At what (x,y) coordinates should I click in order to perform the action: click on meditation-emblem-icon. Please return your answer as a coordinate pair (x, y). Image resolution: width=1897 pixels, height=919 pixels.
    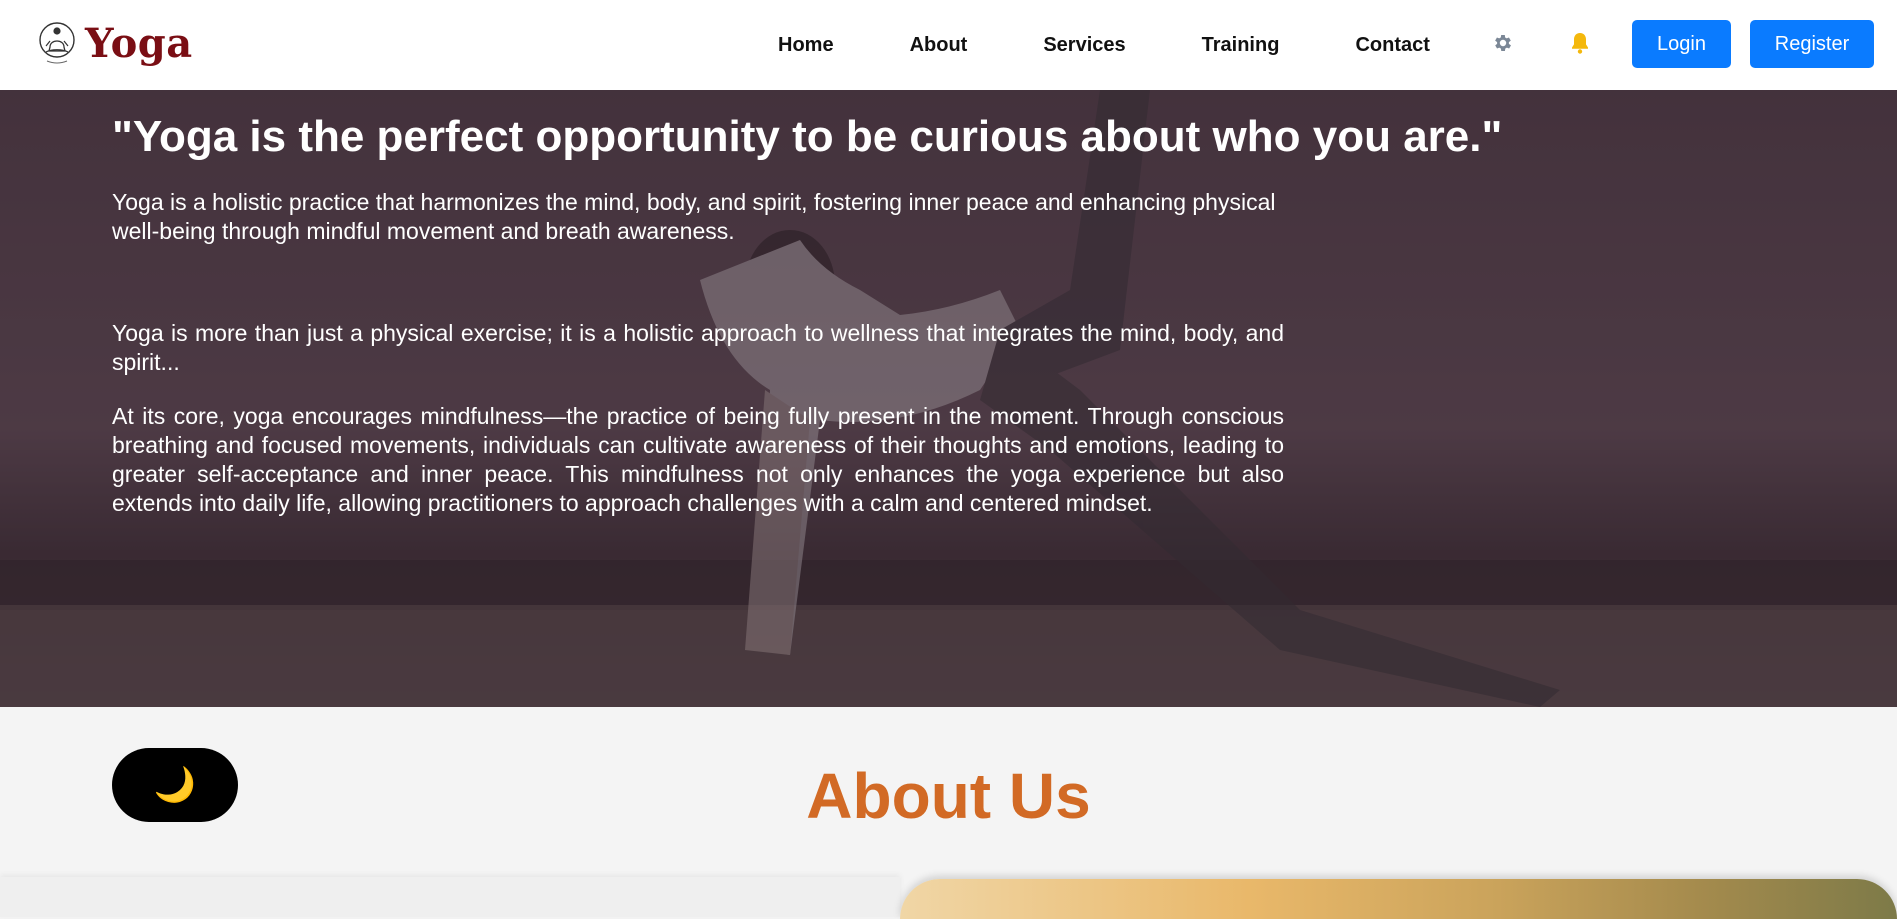
    Looking at the image, I should click on (57, 42).